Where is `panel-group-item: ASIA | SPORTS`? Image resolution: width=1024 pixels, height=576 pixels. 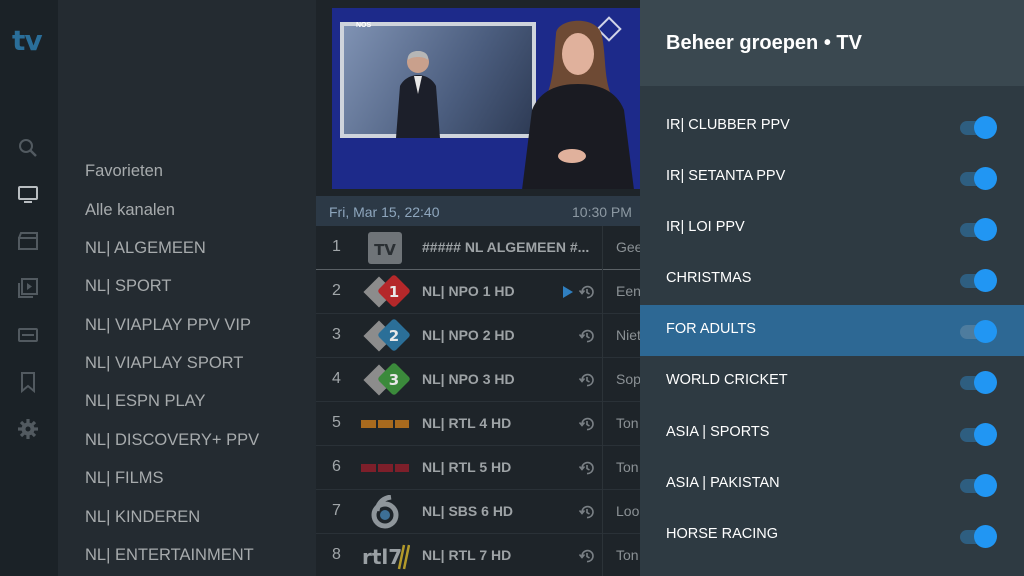 panel-group-item: ASIA | SPORTS is located at coordinates (832, 433).